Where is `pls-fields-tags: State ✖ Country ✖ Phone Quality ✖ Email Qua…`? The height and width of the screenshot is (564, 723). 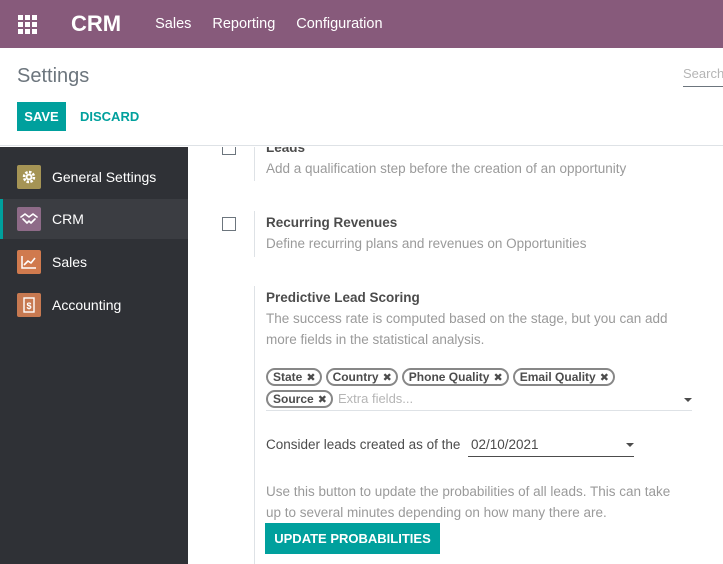
pls-fields-tags: State ✖ Country ✖ Phone Quality ✖ Email Qua… is located at coordinates (442, 377).